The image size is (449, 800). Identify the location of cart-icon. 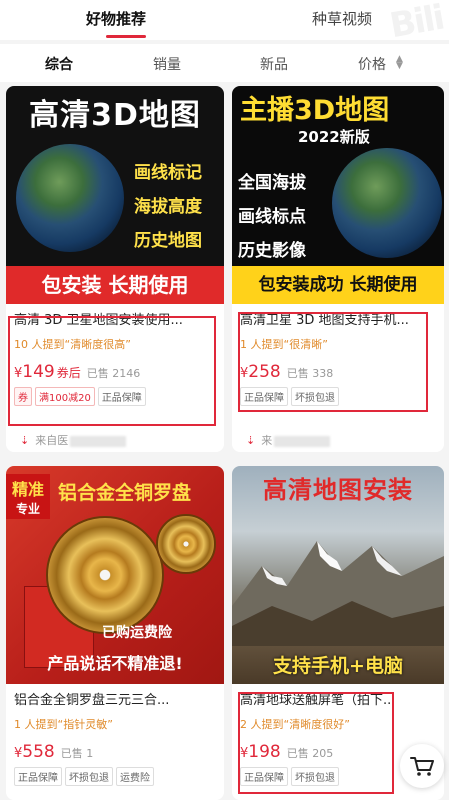
(422, 766).